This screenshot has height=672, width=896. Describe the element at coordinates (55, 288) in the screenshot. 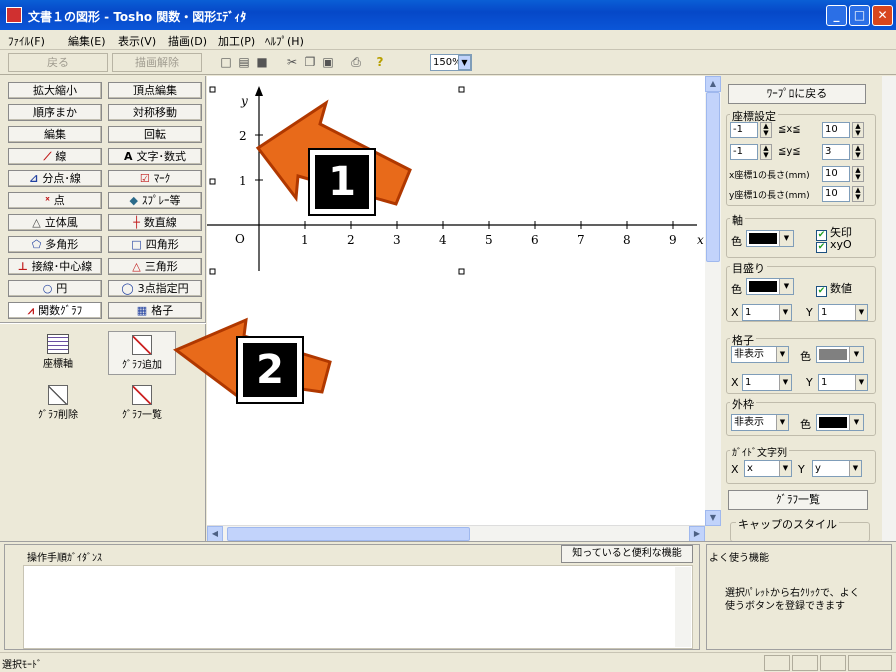

I see `tool-button-18: ○ 円` at that location.